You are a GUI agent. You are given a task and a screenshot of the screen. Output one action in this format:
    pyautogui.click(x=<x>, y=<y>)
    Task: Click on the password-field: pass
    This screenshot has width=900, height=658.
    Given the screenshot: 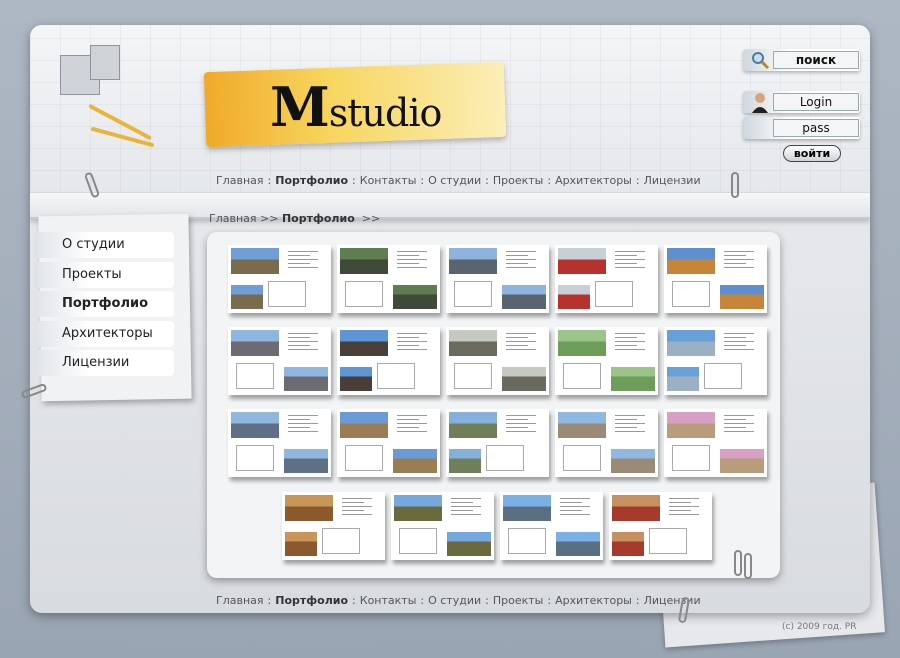 What is the action you would take?
    pyautogui.click(x=816, y=128)
    